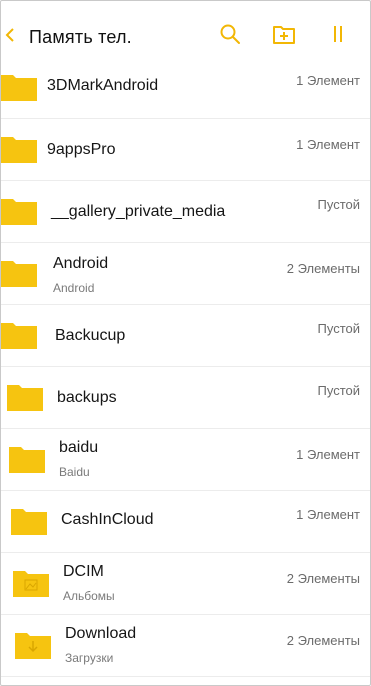  What do you see at coordinates (83, 571) in the screenshot?
I see `item-name: DCIM` at bounding box center [83, 571].